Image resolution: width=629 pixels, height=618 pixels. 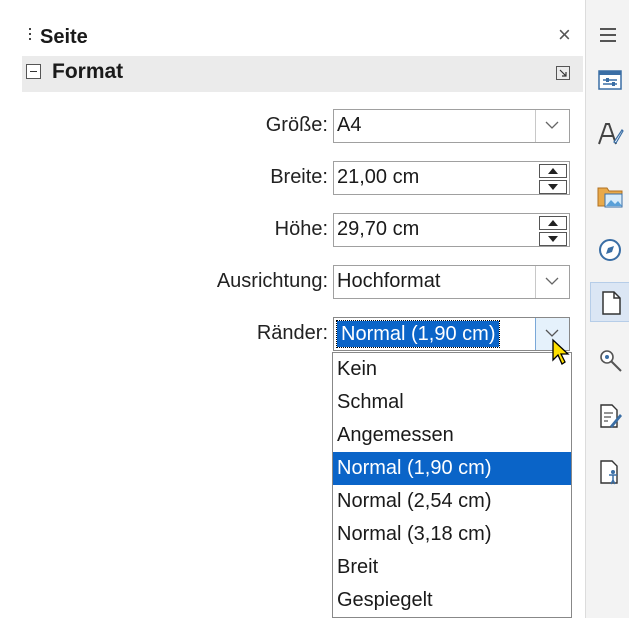 I want to click on mouse-pointer-icon, so click(x=562, y=354).